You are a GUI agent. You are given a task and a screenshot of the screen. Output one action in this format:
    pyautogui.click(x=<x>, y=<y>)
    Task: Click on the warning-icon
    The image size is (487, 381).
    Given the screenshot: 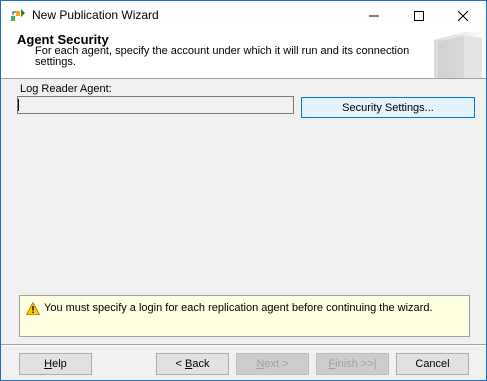 What is the action you would take?
    pyautogui.click(x=33, y=308)
    